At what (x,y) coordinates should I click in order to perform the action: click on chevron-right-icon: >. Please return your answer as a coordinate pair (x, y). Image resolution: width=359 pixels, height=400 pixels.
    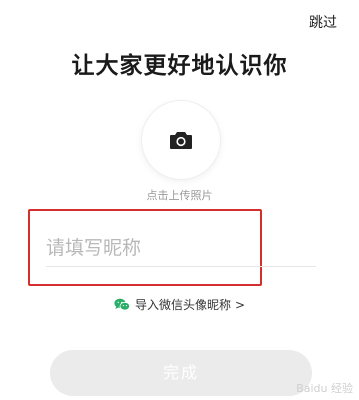
    Looking at the image, I should click on (240, 305).